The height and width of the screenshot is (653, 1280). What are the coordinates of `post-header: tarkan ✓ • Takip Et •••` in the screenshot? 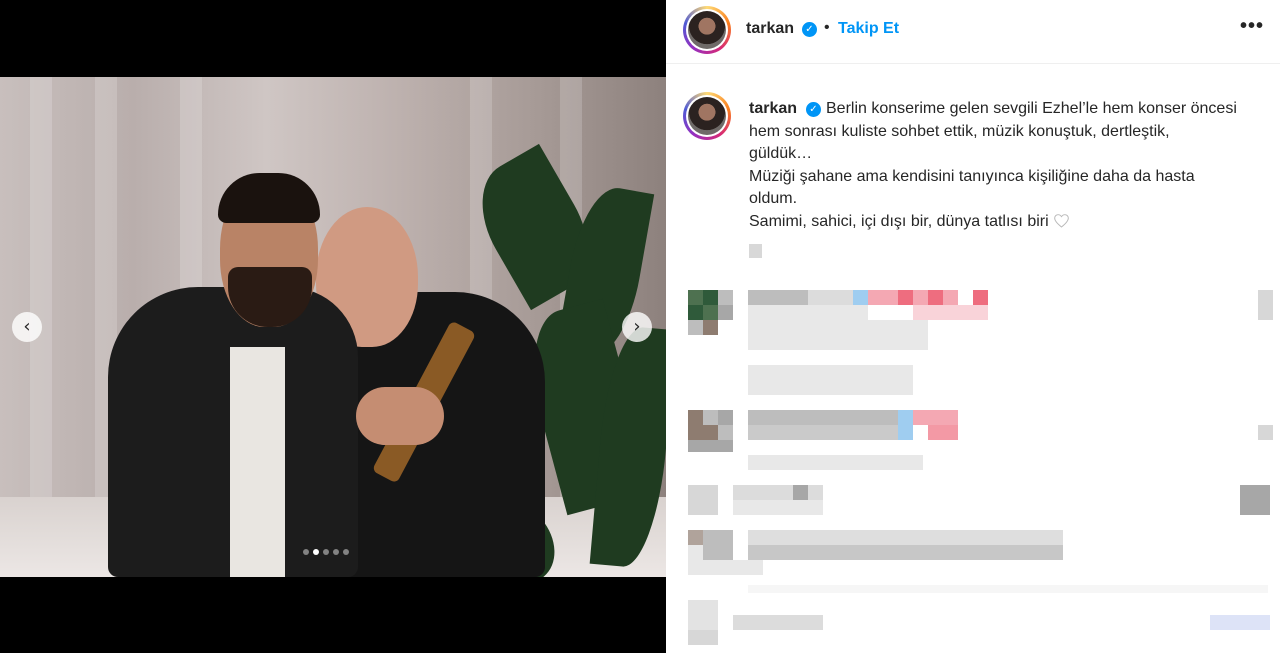 It's located at (973, 32).